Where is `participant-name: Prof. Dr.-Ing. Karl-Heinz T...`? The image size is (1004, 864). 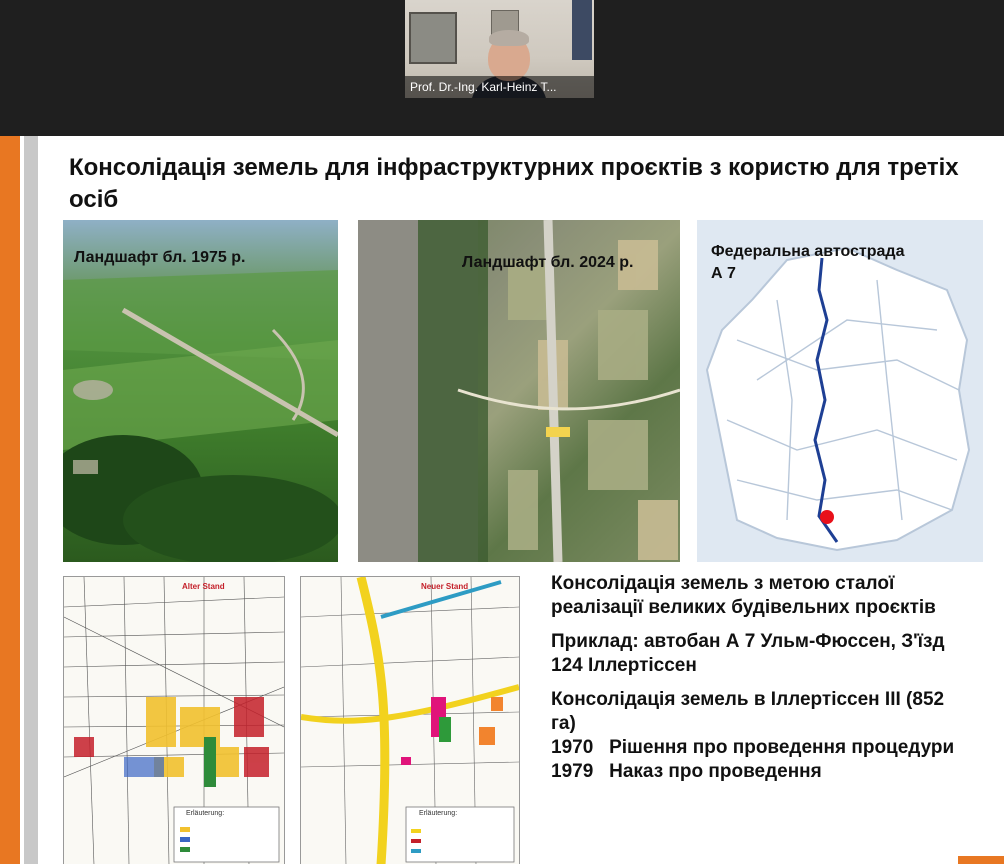
participant-name: Prof. Dr.-Ing. Karl-Heinz T... is located at coordinates (499, 87).